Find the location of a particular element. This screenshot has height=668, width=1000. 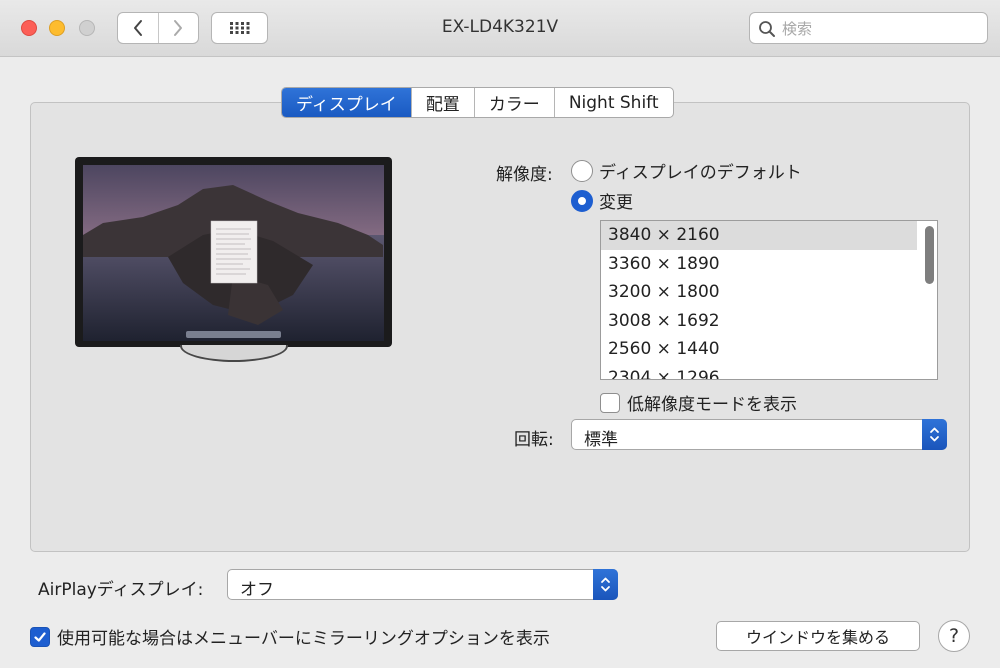

low-resolution-option: 低解像度モードを表示 is located at coordinates (698, 402).